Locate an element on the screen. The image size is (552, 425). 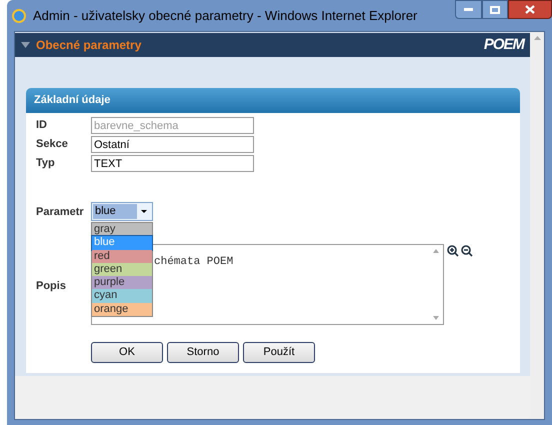
close-icon is located at coordinates (530, 9).